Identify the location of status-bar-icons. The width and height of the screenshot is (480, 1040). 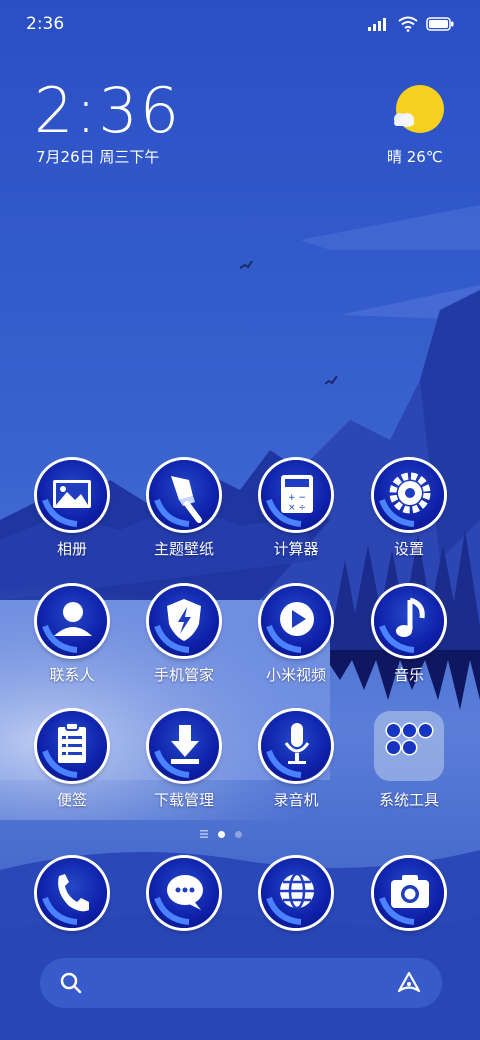
(411, 24).